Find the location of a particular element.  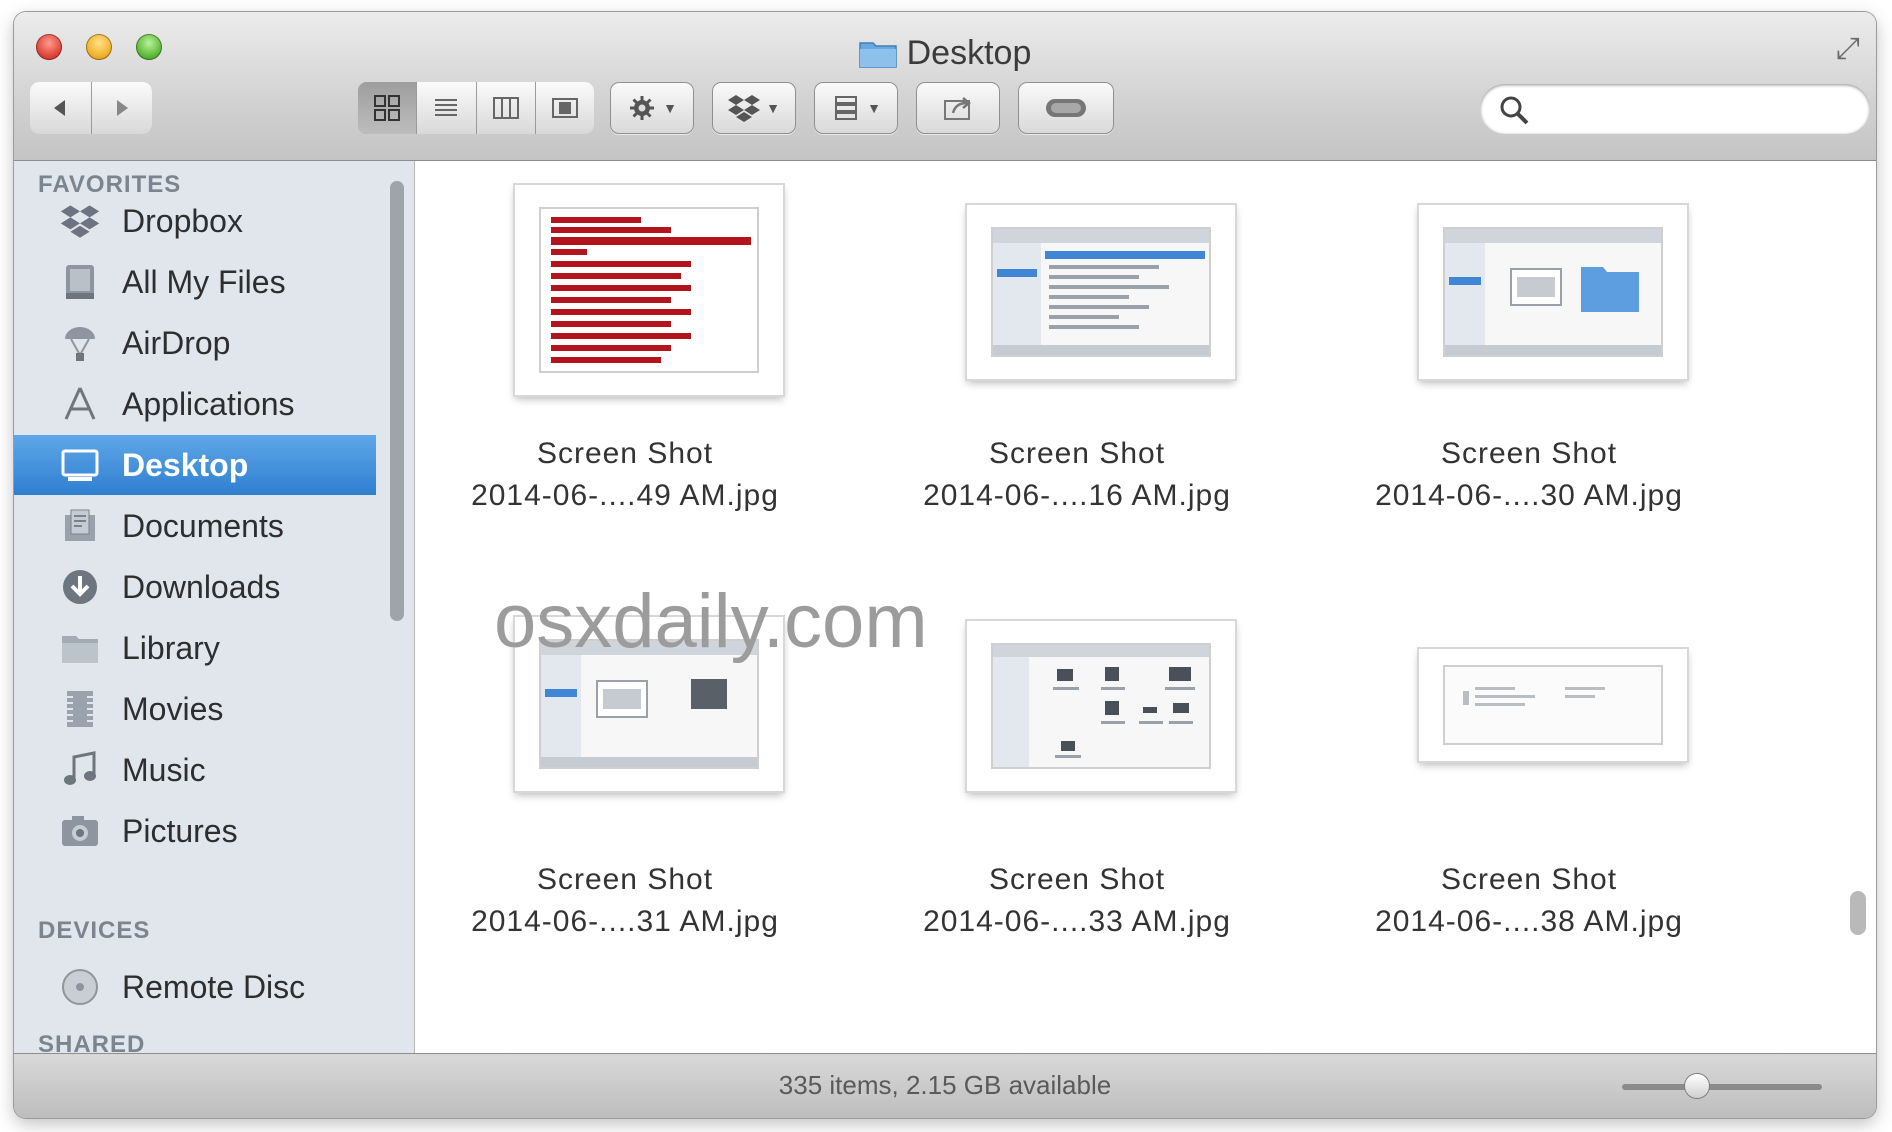

back-forward-control is located at coordinates (91, 108).